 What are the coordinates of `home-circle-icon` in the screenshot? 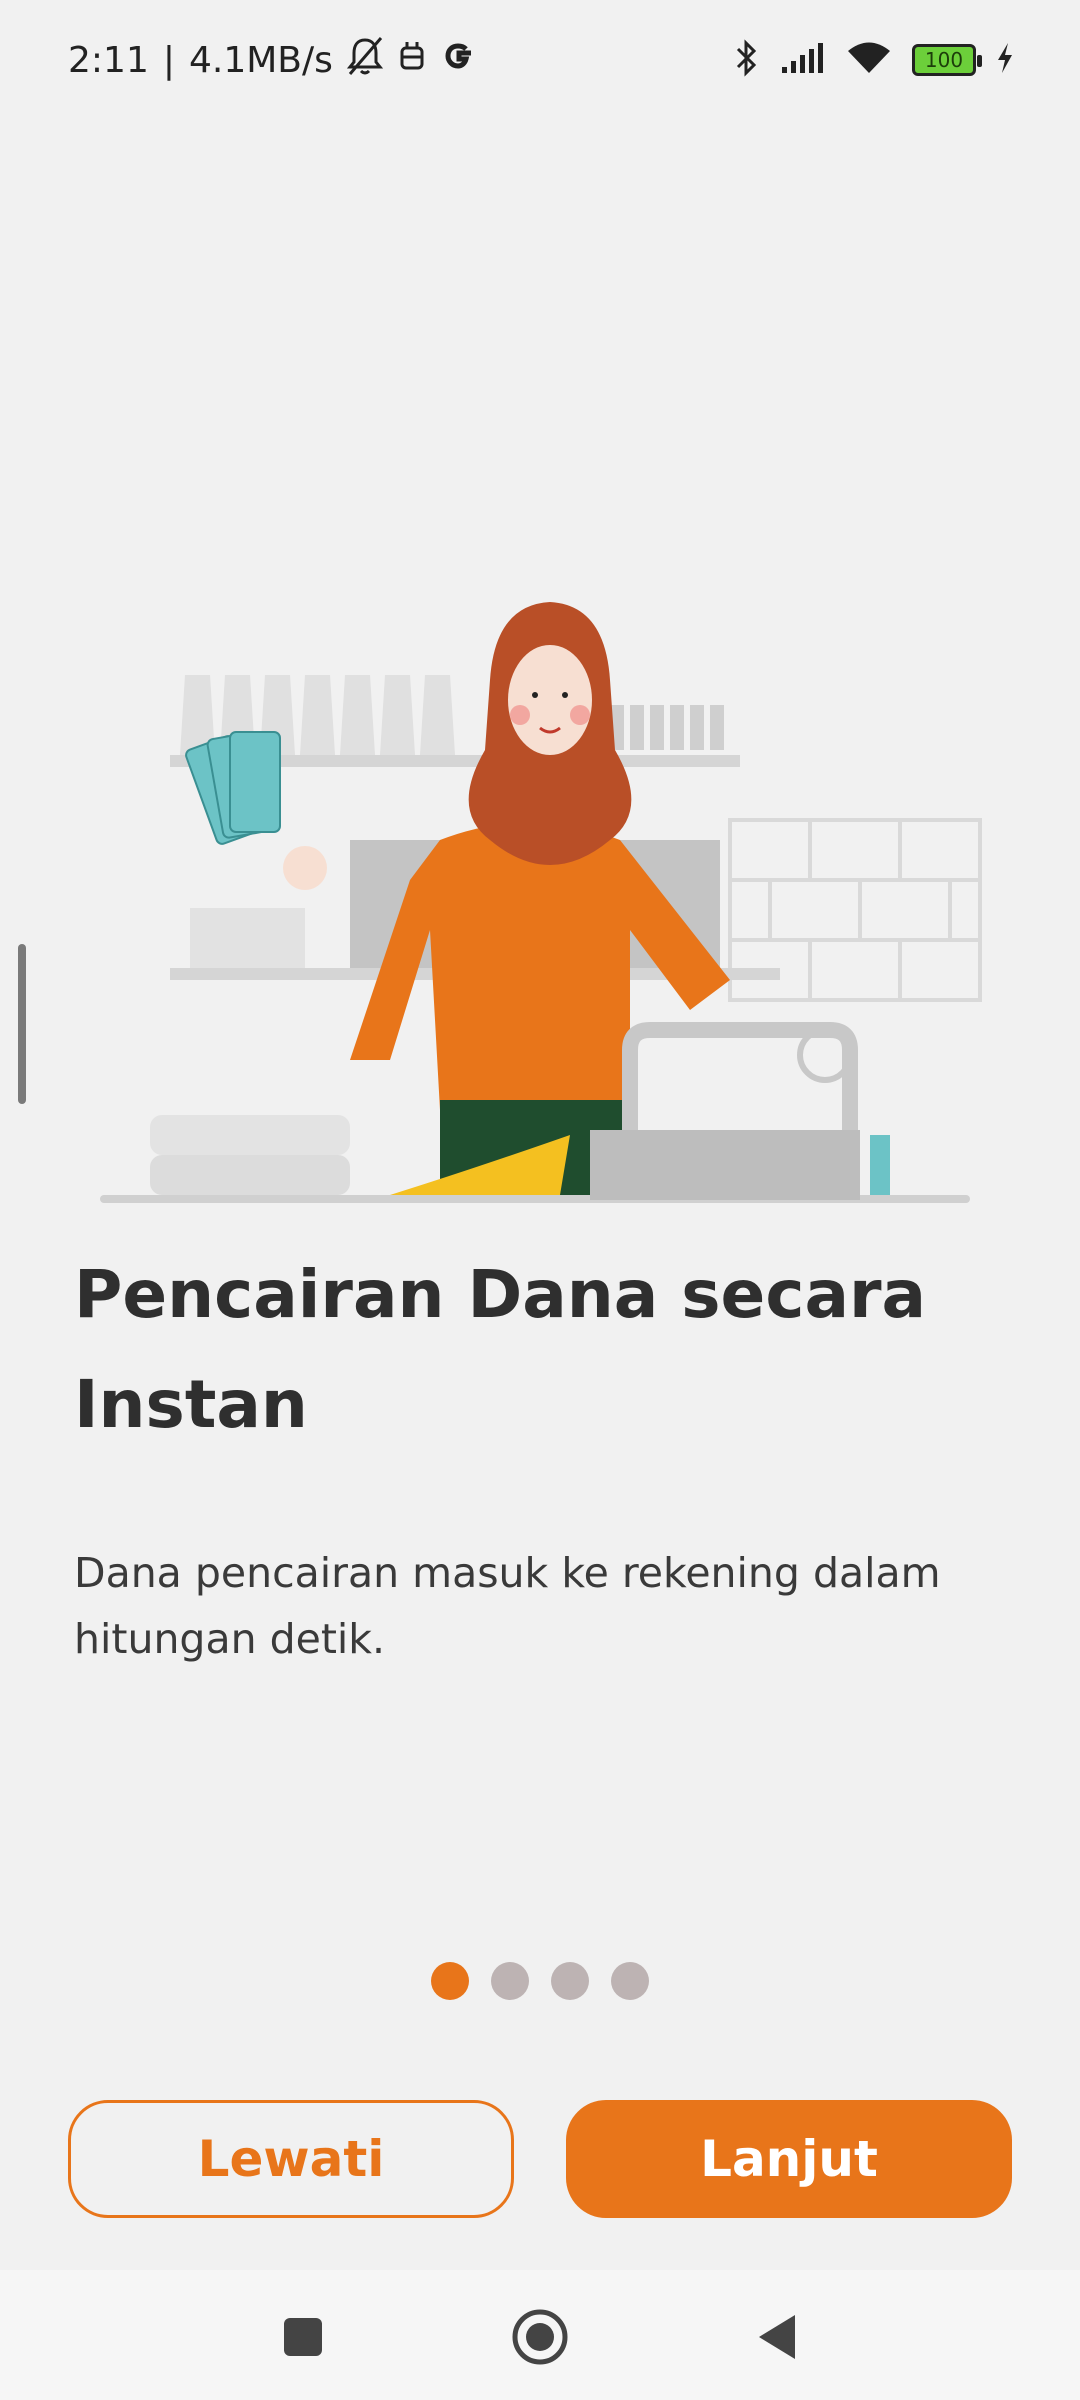 It's located at (540, 2337).